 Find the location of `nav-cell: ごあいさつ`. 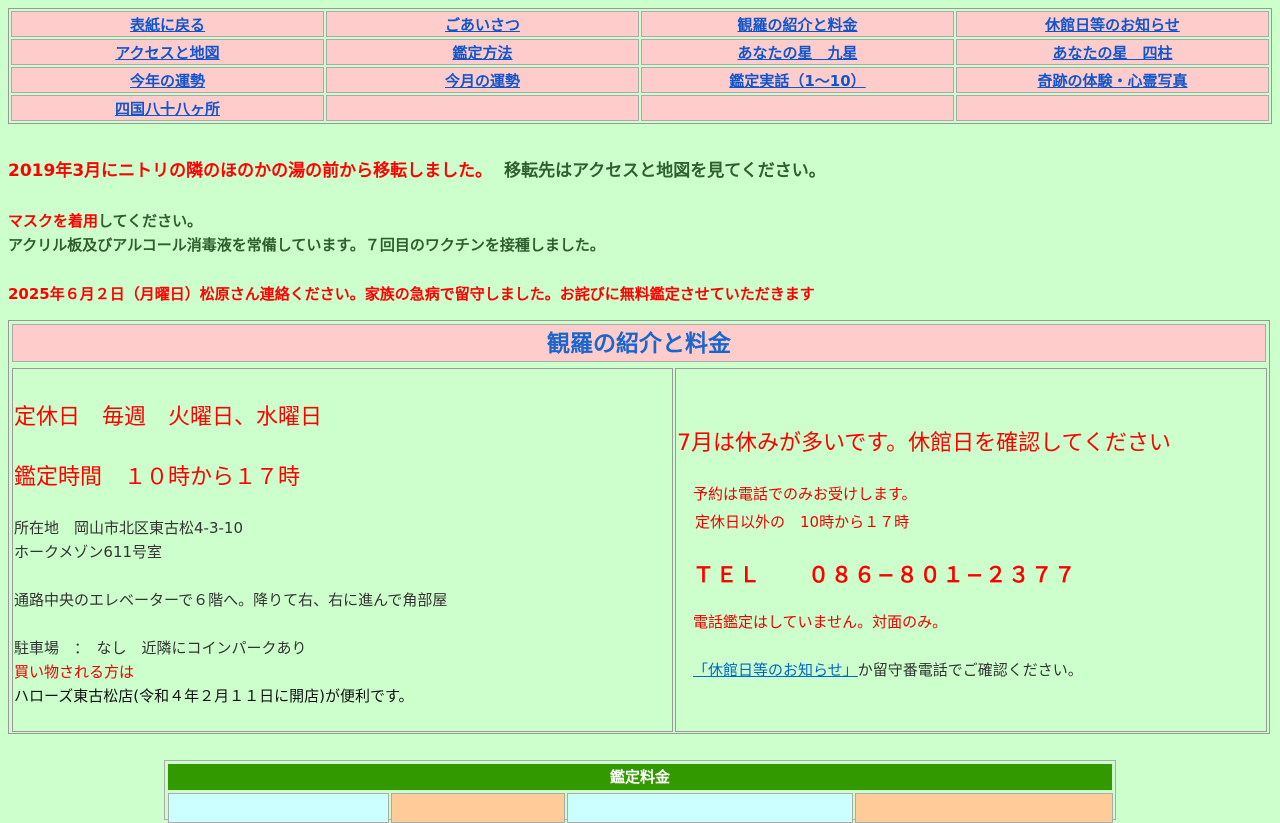

nav-cell: ごあいさつ is located at coordinates (482, 24).